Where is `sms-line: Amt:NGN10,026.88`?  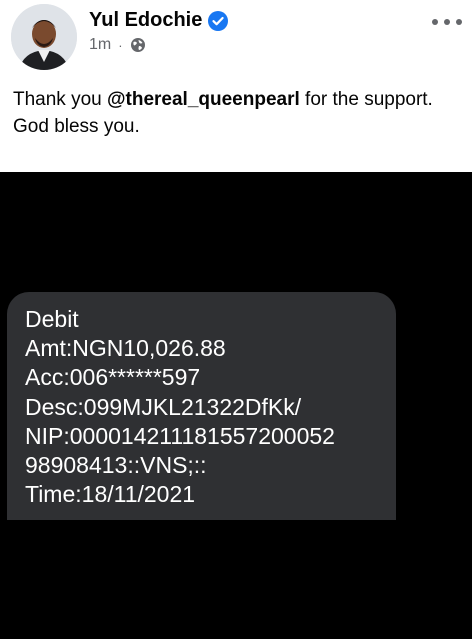
sms-line: Amt:NGN10,026.88 is located at coordinates (125, 348).